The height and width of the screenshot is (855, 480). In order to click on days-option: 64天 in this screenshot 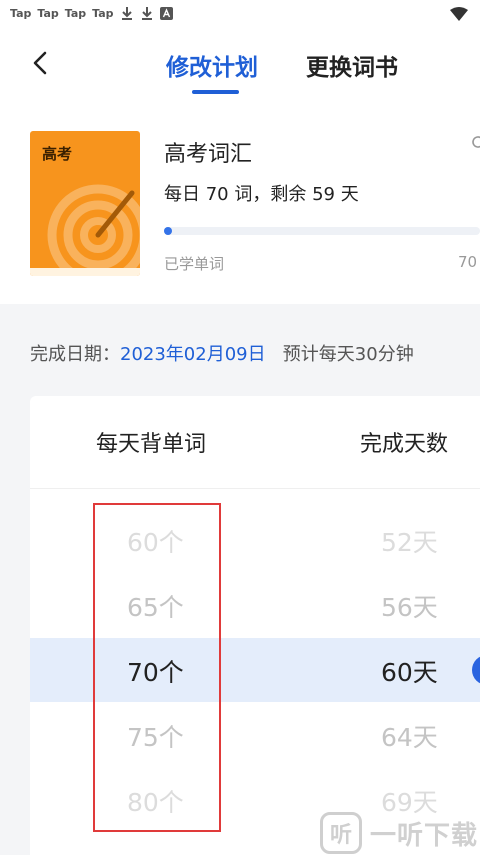, I will do `click(409, 736)`.